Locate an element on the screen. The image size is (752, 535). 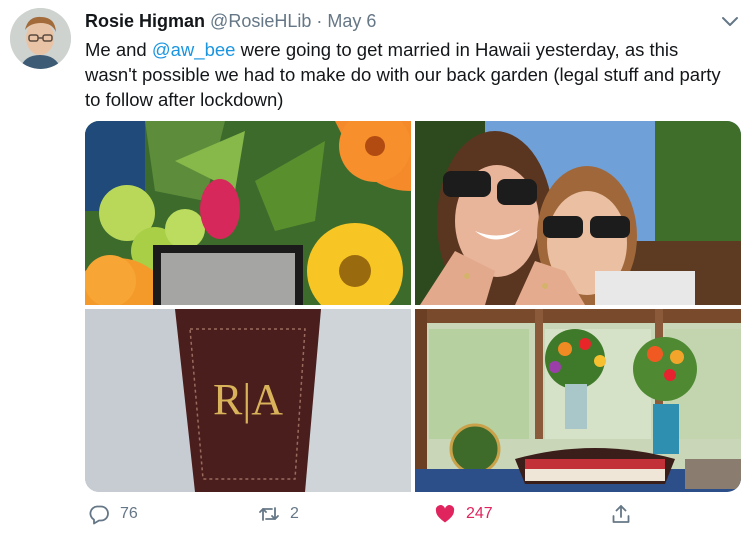
flowers-image is located at coordinates (248, 213).